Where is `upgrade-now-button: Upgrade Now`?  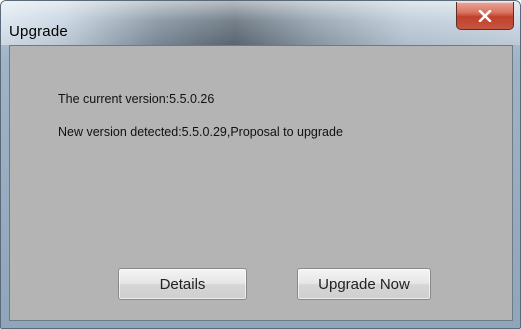
upgrade-now-button: Upgrade Now is located at coordinates (364, 284).